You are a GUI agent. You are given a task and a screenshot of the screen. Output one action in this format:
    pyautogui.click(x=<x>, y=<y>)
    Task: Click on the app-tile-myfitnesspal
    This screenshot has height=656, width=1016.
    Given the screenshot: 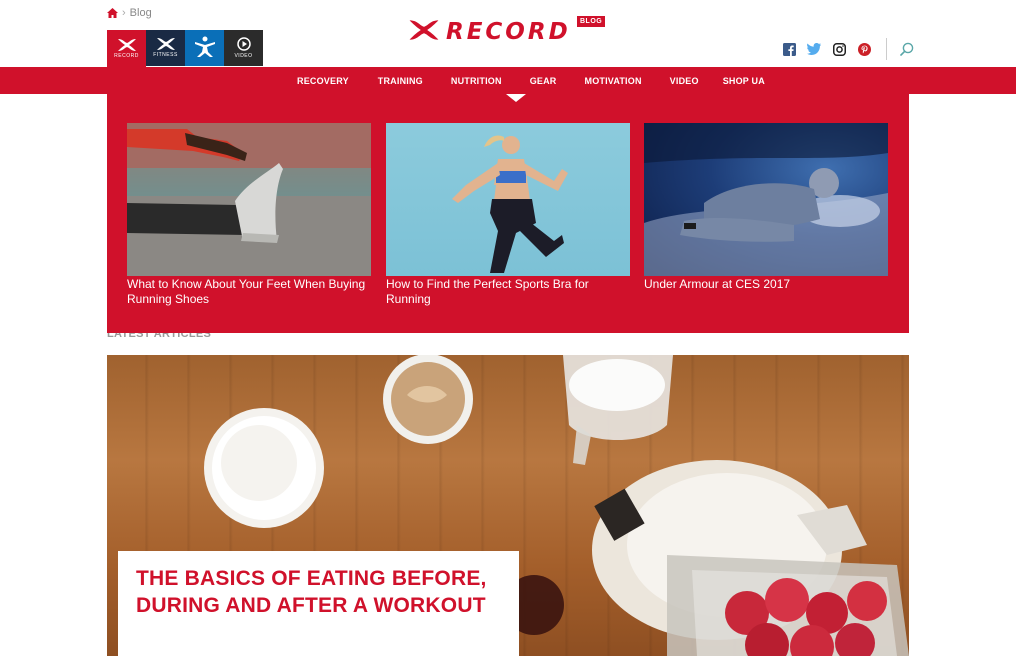 What is the action you would take?
    pyautogui.click(x=204, y=48)
    